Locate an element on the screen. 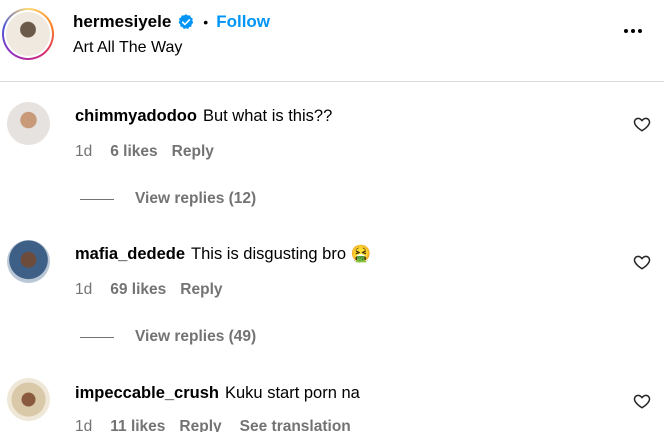 This screenshot has height=432, width=664. comment-body: Kuku start porn na is located at coordinates (292, 393).